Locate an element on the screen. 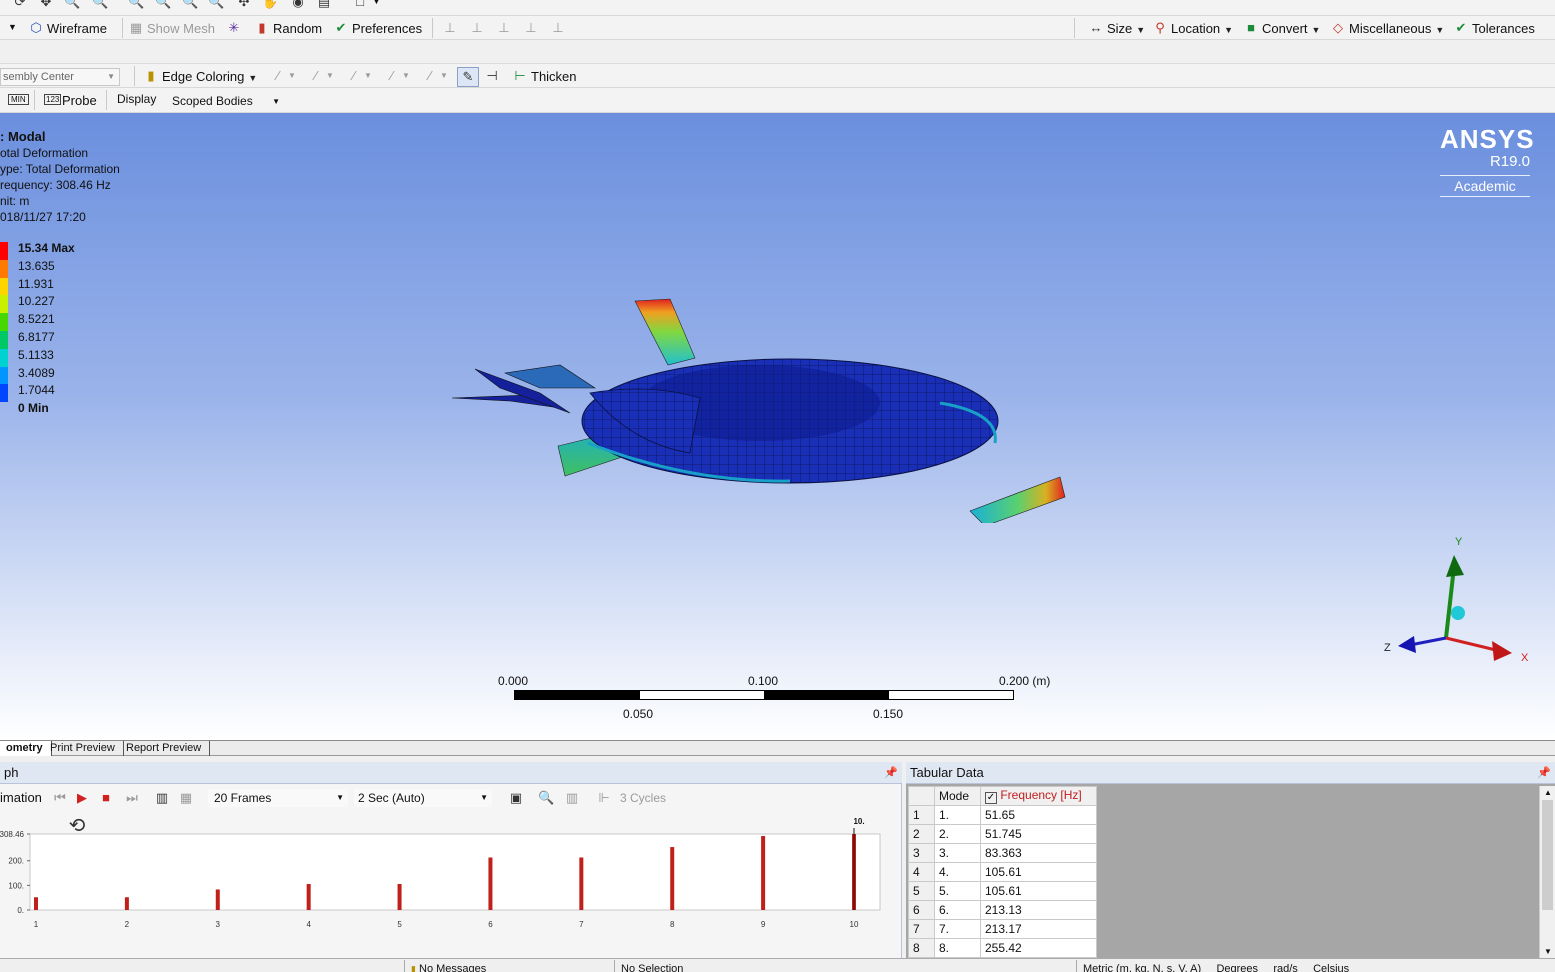 This screenshot has width=1555, height=972. x-tick-label: 1 is located at coordinates (36, 924).